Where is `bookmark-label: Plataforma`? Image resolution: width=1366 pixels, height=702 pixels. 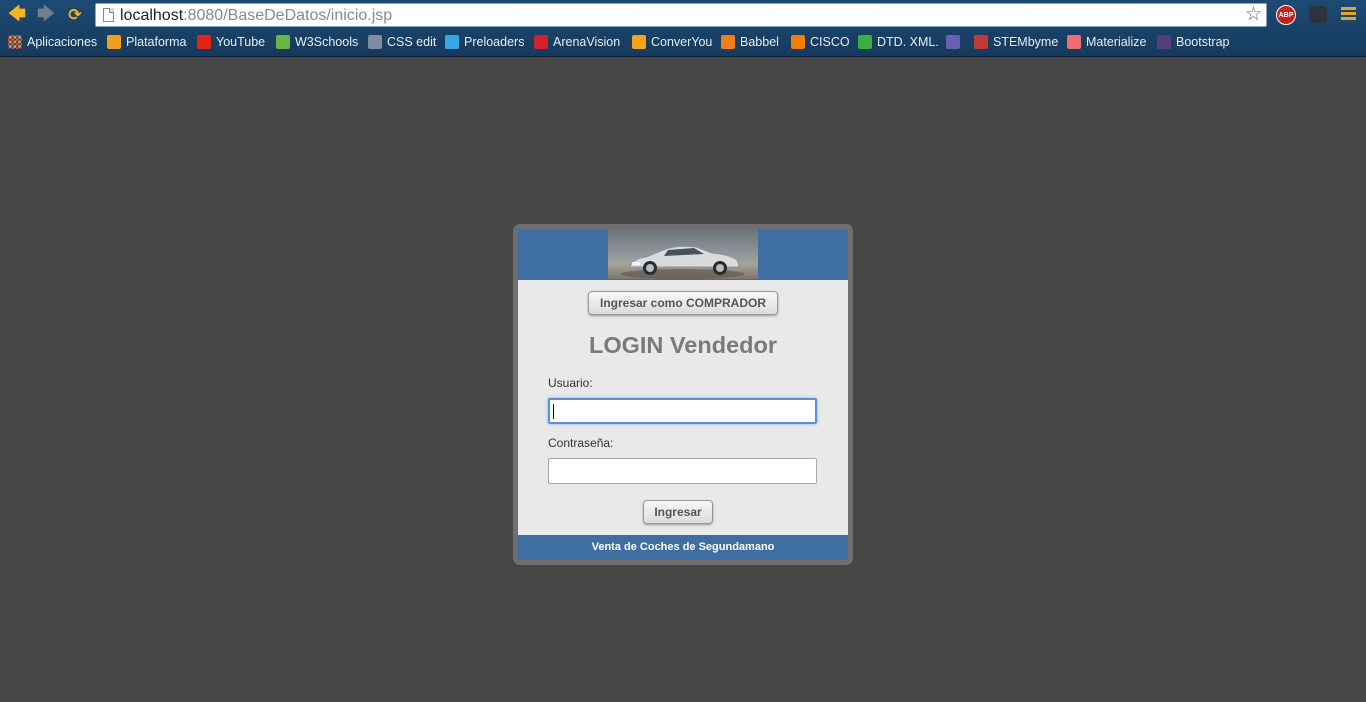
bookmark-label: Plataforma is located at coordinates (156, 42).